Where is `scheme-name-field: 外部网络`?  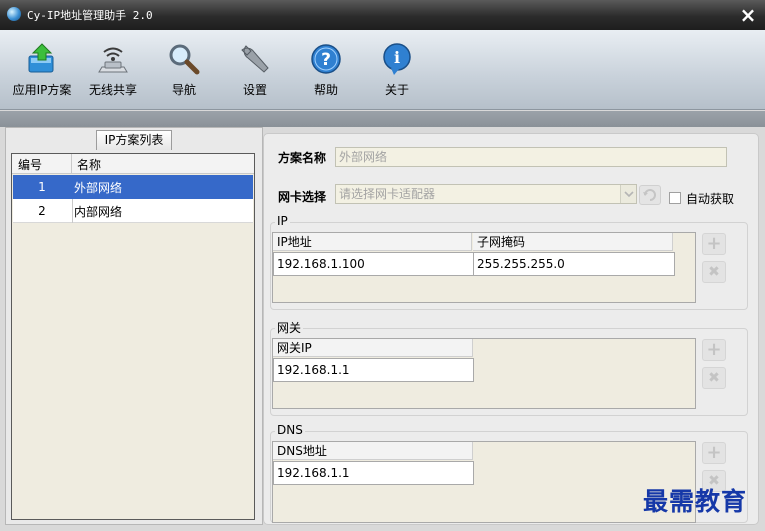 scheme-name-field: 外部网络 is located at coordinates (531, 157).